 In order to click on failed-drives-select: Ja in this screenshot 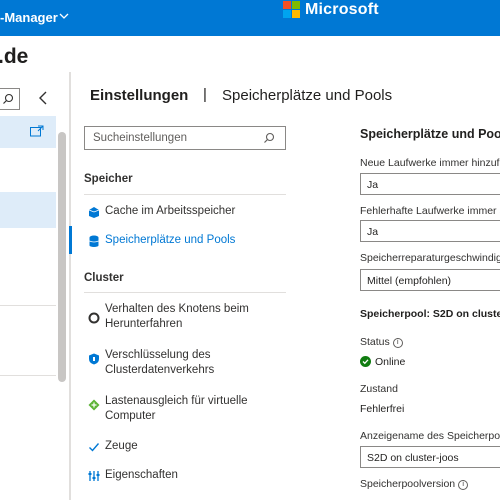, I will do `click(430, 231)`.